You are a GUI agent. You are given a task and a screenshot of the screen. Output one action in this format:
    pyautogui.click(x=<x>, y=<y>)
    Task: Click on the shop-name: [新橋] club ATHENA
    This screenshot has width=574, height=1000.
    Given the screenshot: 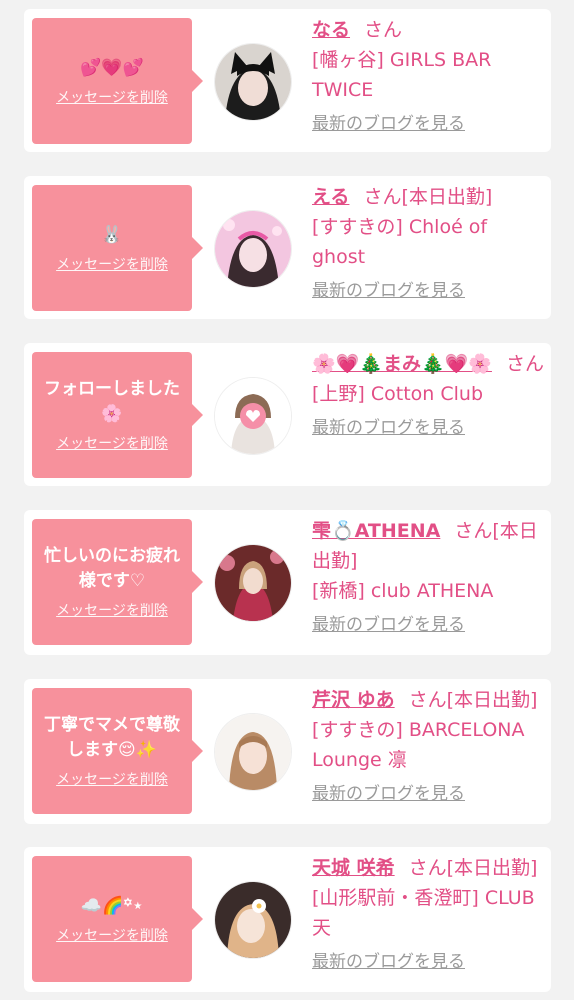 What is the action you would take?
    pyautogui.click(x=403, y=591)
    